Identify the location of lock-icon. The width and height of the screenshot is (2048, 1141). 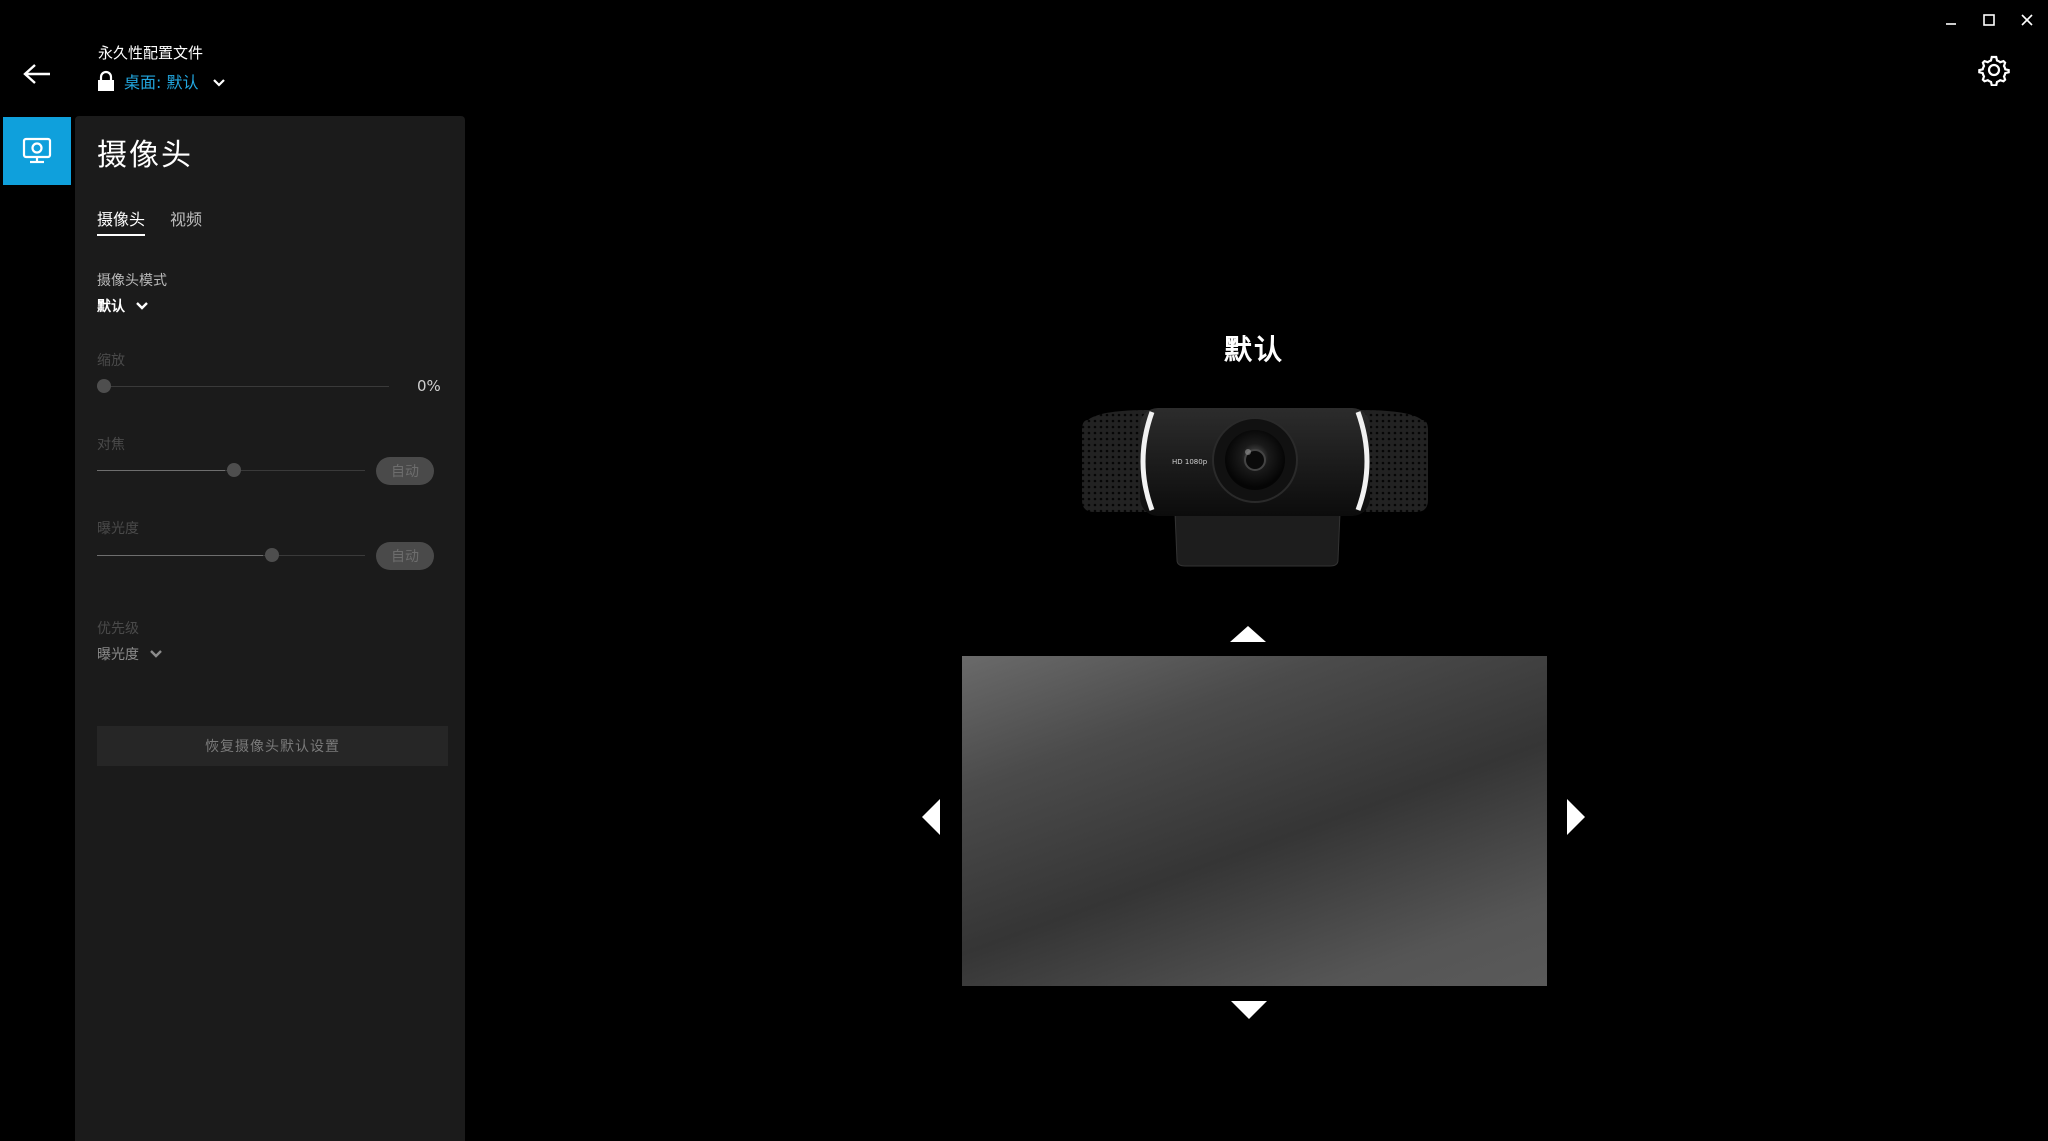
(106, 80).